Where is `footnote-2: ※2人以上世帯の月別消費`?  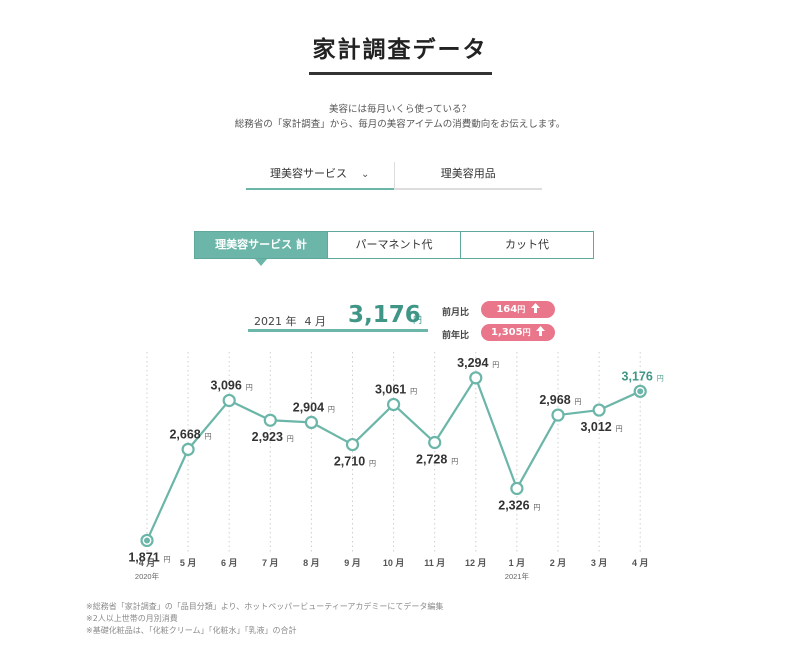 footnote-2: ※2人以上世帯の月別消費 is located at coordinates (132, 618).